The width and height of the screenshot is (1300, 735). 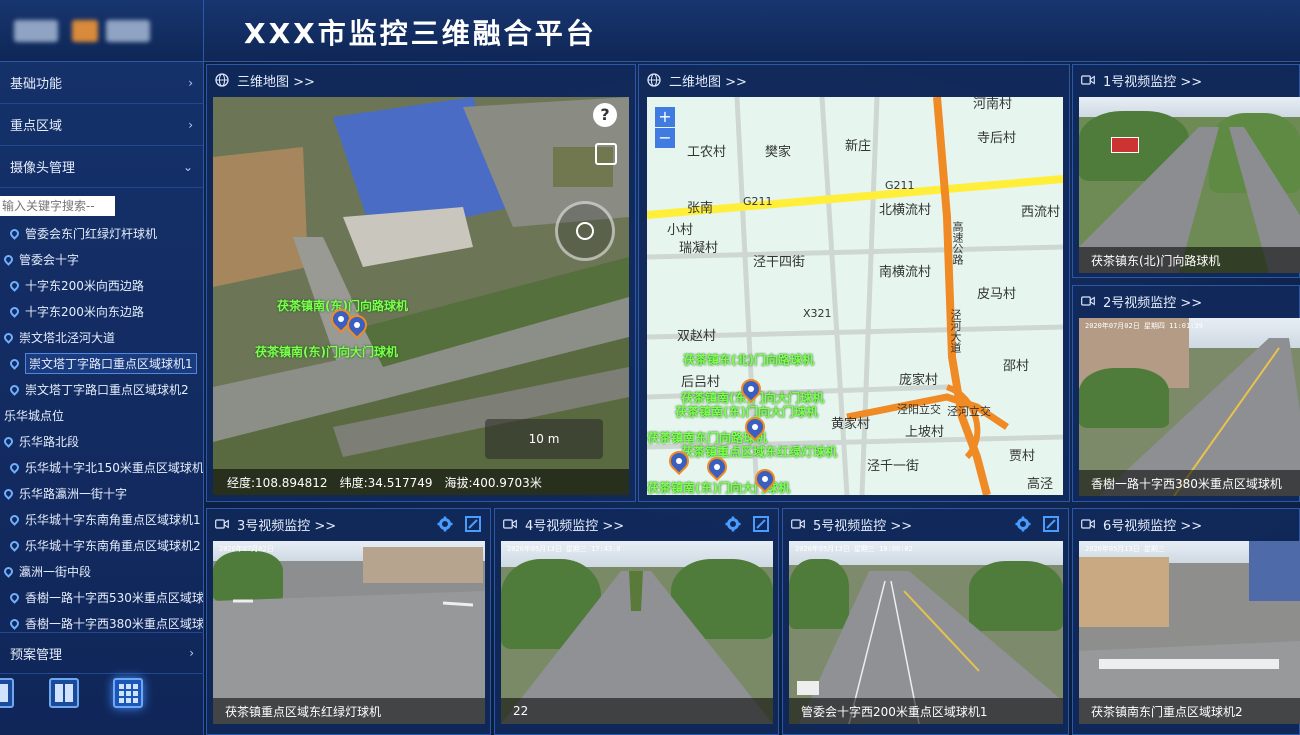 I want to click on tree-item: 乐华城点位, so click(x=101, y=415).